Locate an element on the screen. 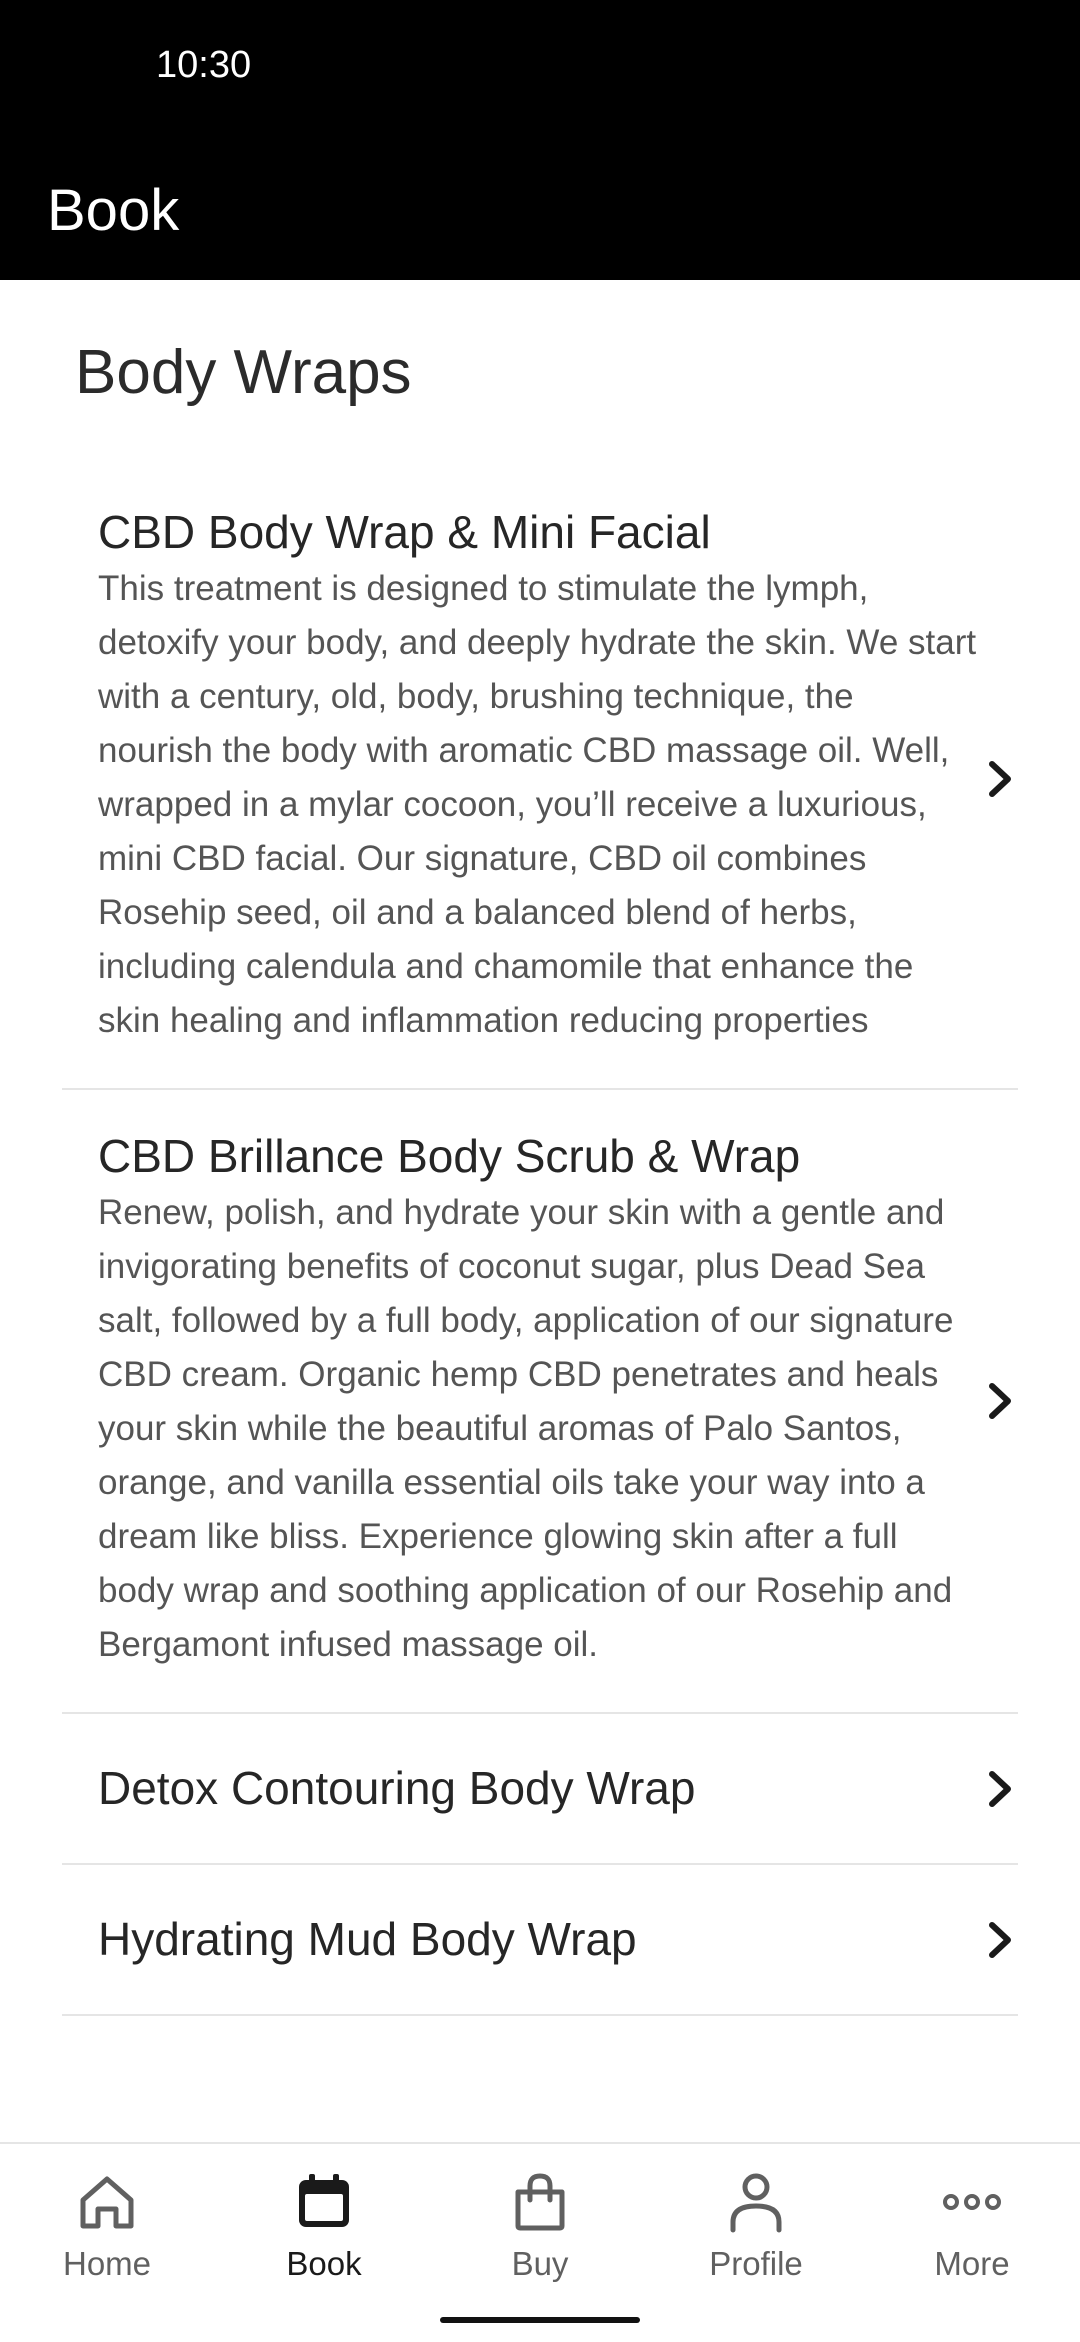  nav-label: Profile is located at coordinates (756, 2263).